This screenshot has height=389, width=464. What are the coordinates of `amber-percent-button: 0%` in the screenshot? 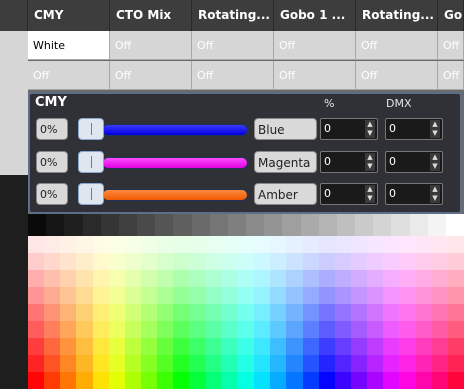 It's located at (52, 194).